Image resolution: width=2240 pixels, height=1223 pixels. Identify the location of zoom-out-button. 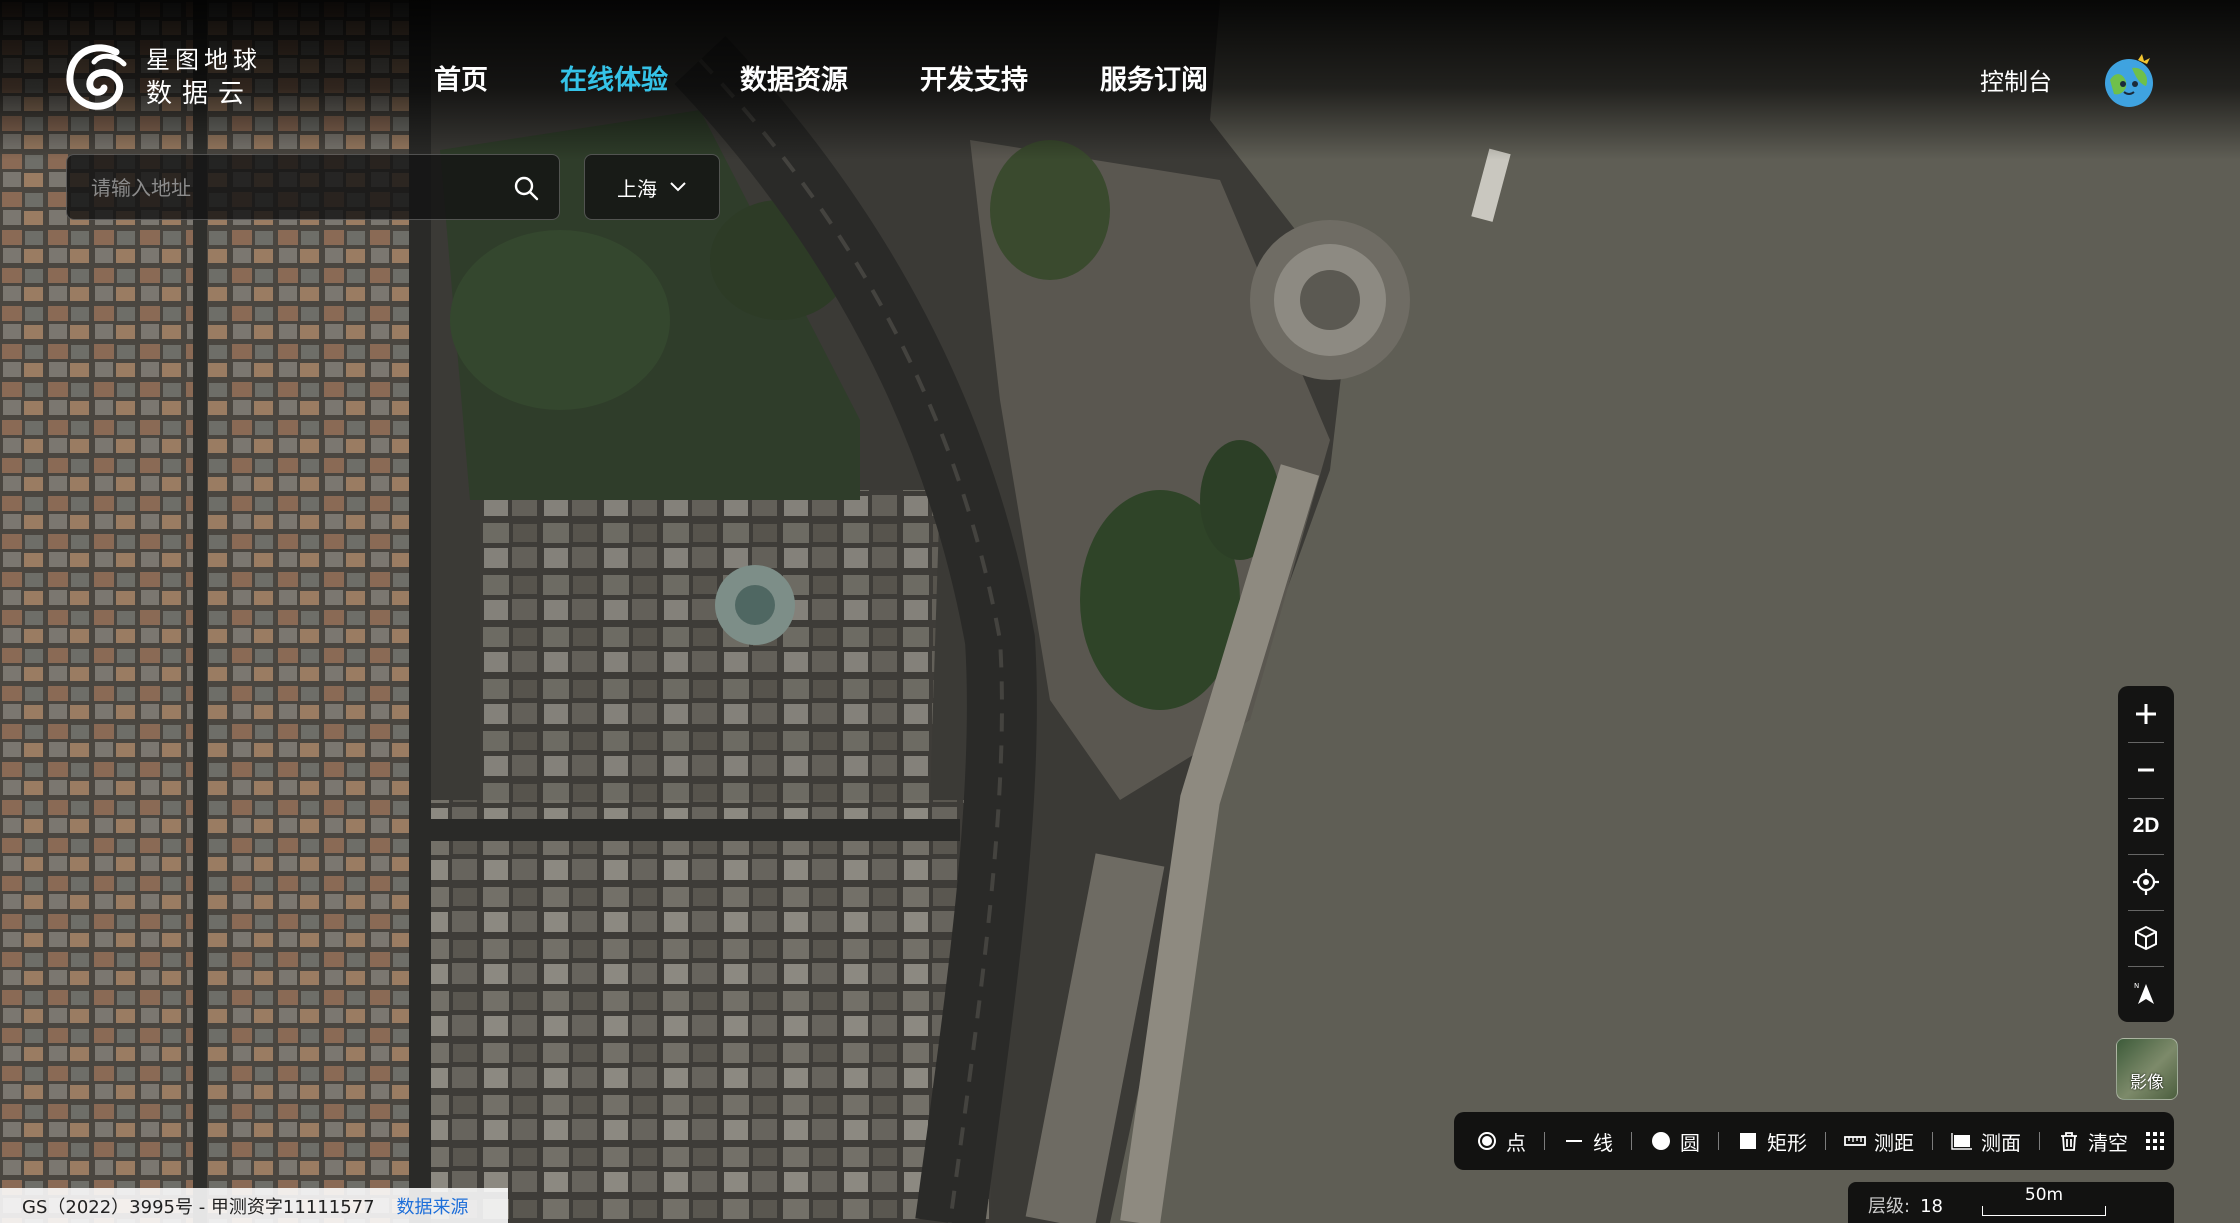
(2146, 770).